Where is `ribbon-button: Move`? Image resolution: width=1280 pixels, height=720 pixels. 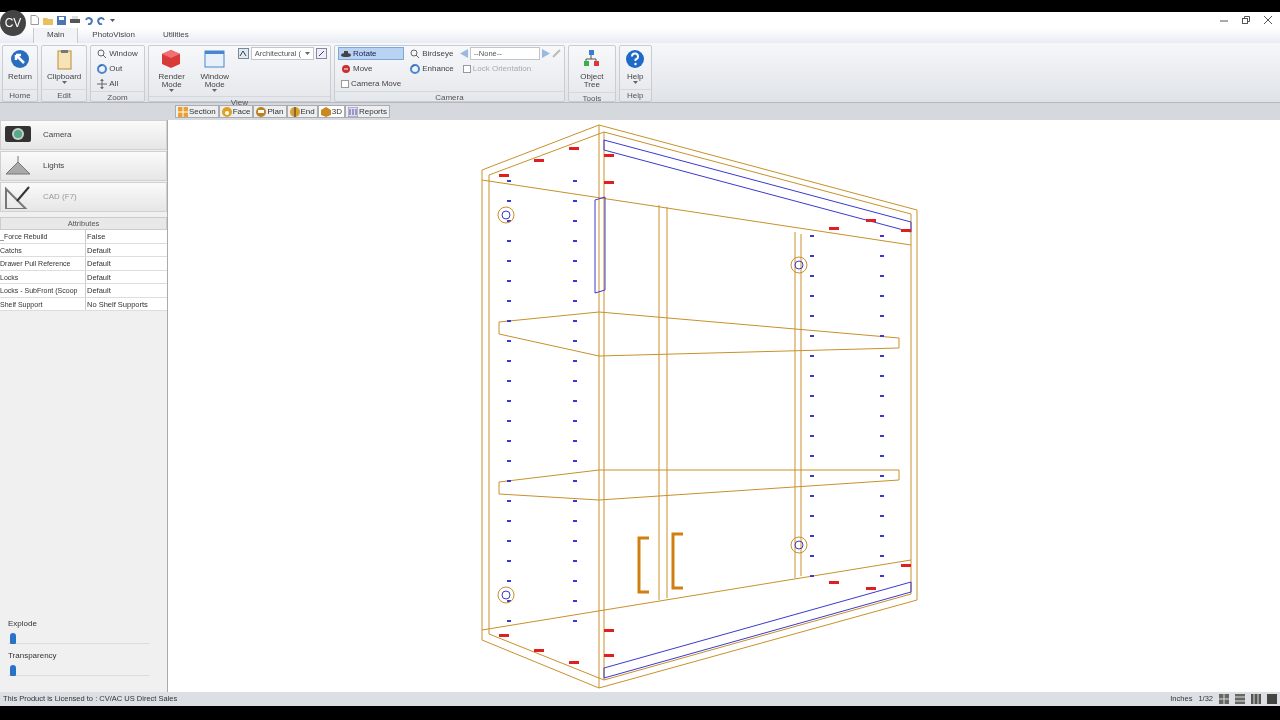 ribbon-button: Move is located at coordinates (371, 68).